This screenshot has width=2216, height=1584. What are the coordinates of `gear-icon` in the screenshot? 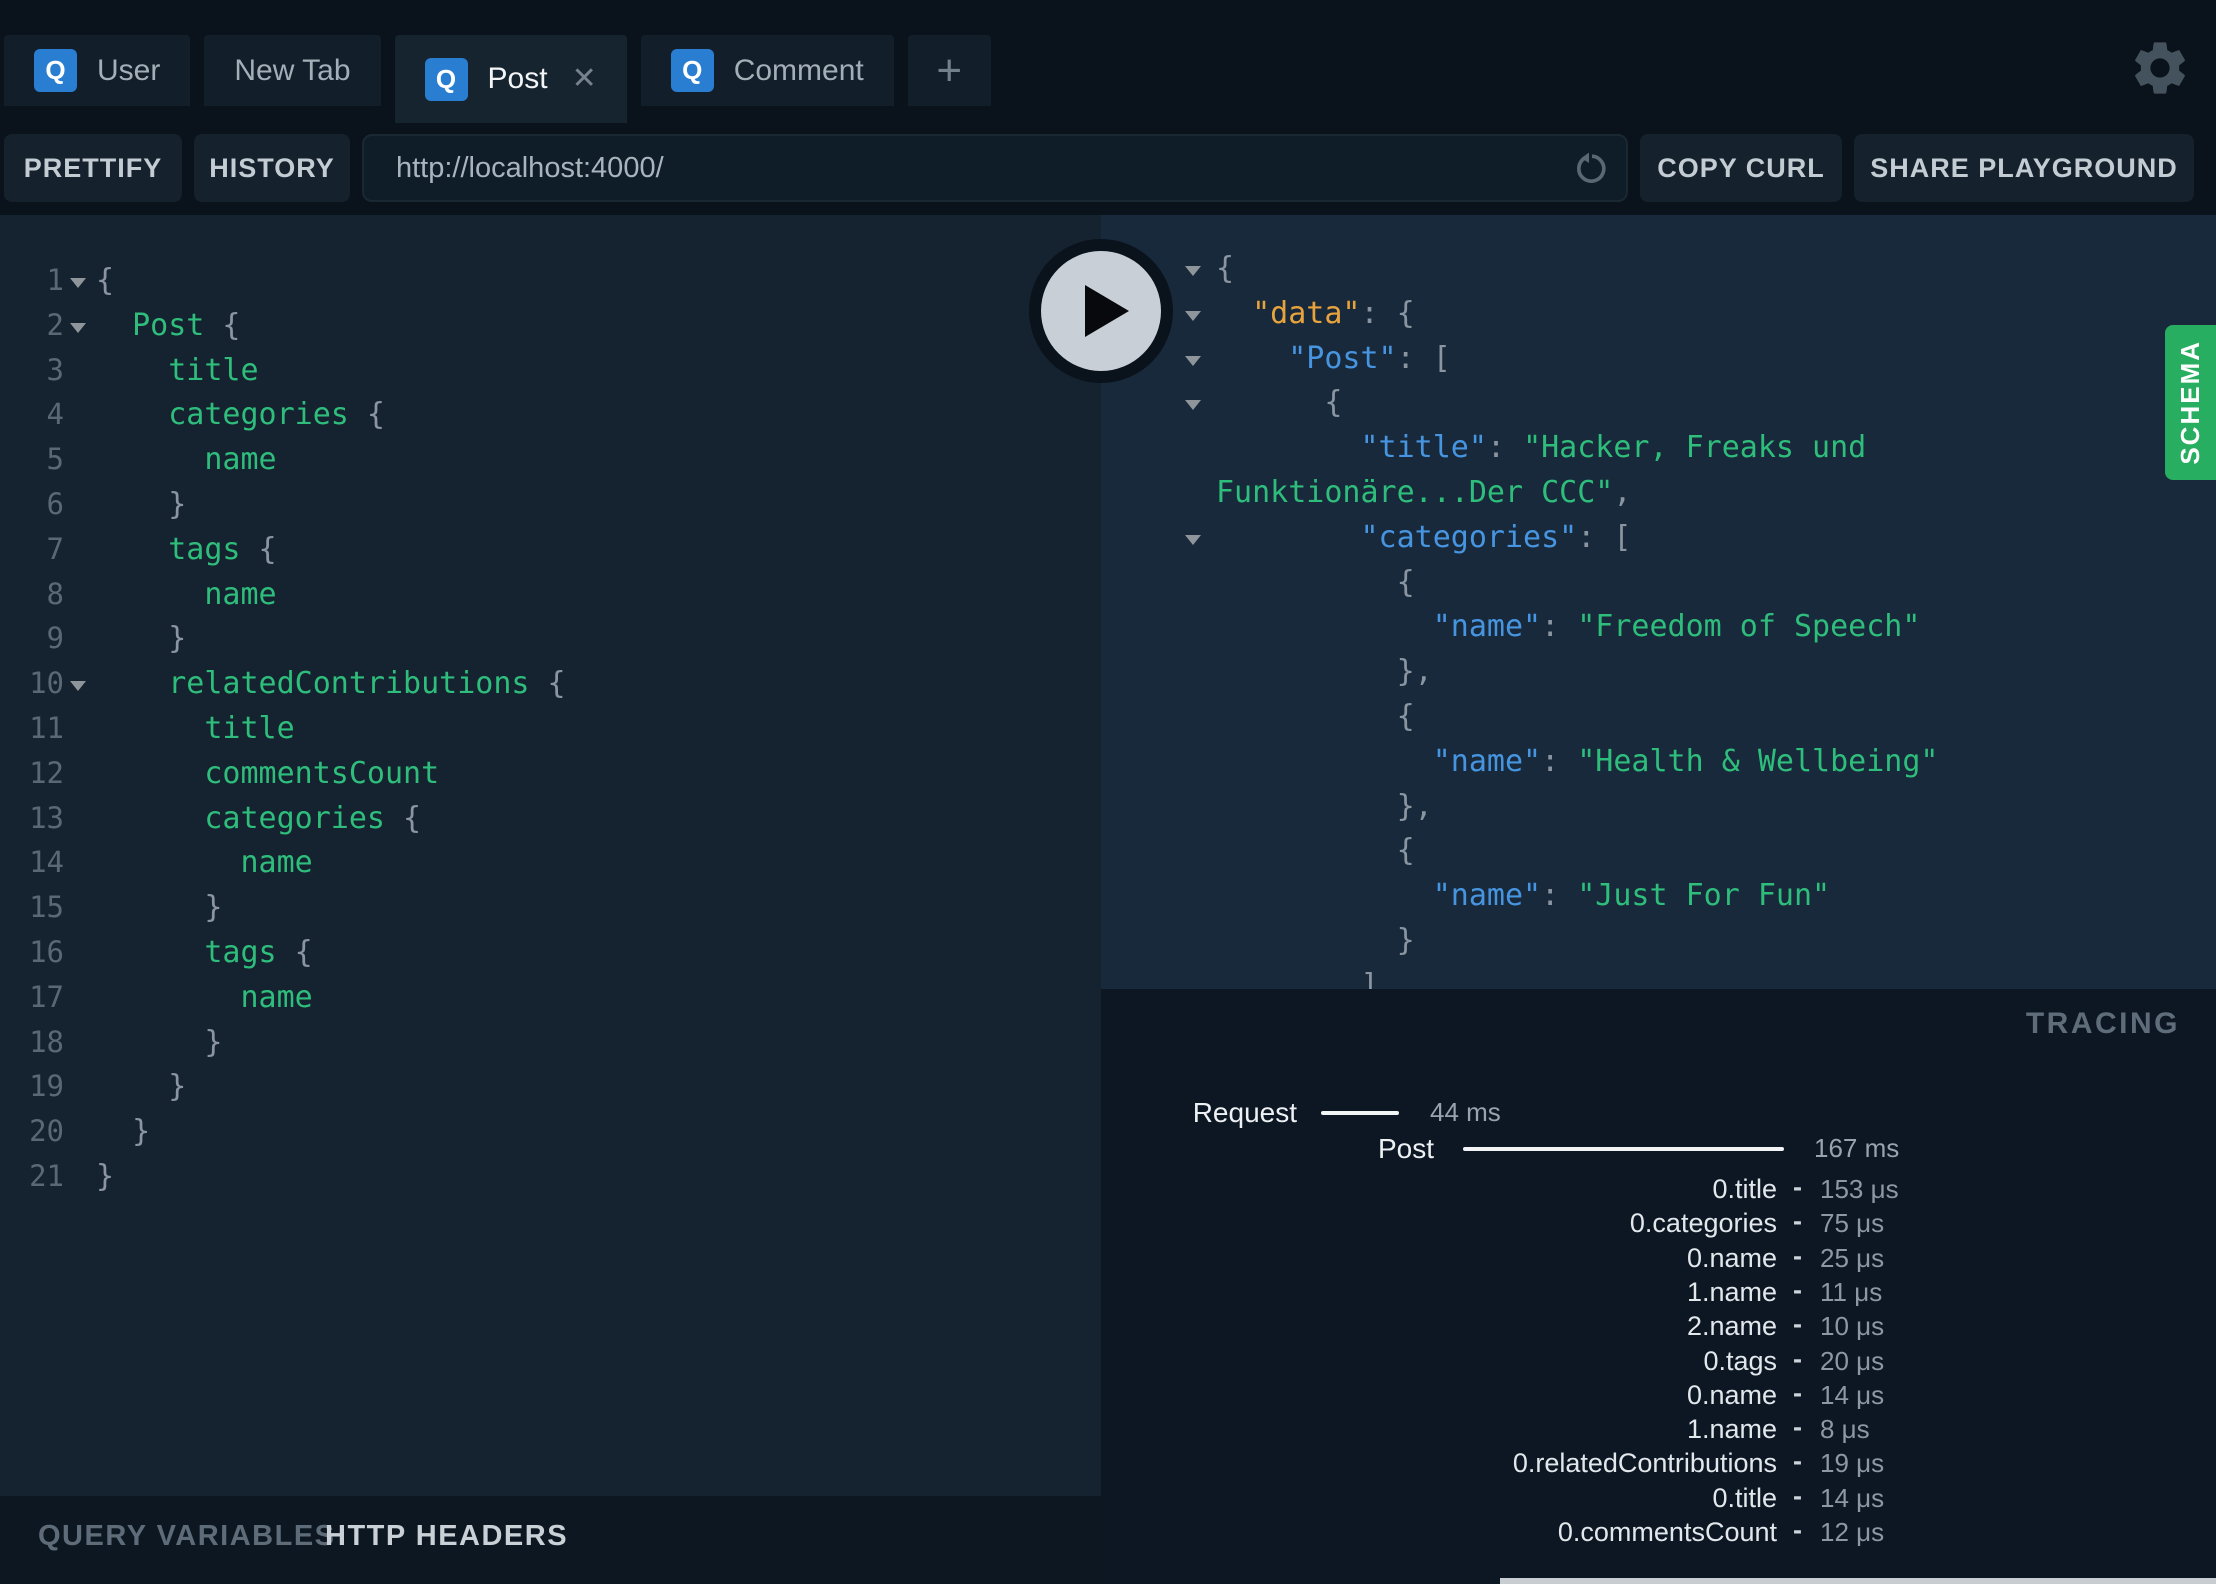 It's located at (2160, 68).